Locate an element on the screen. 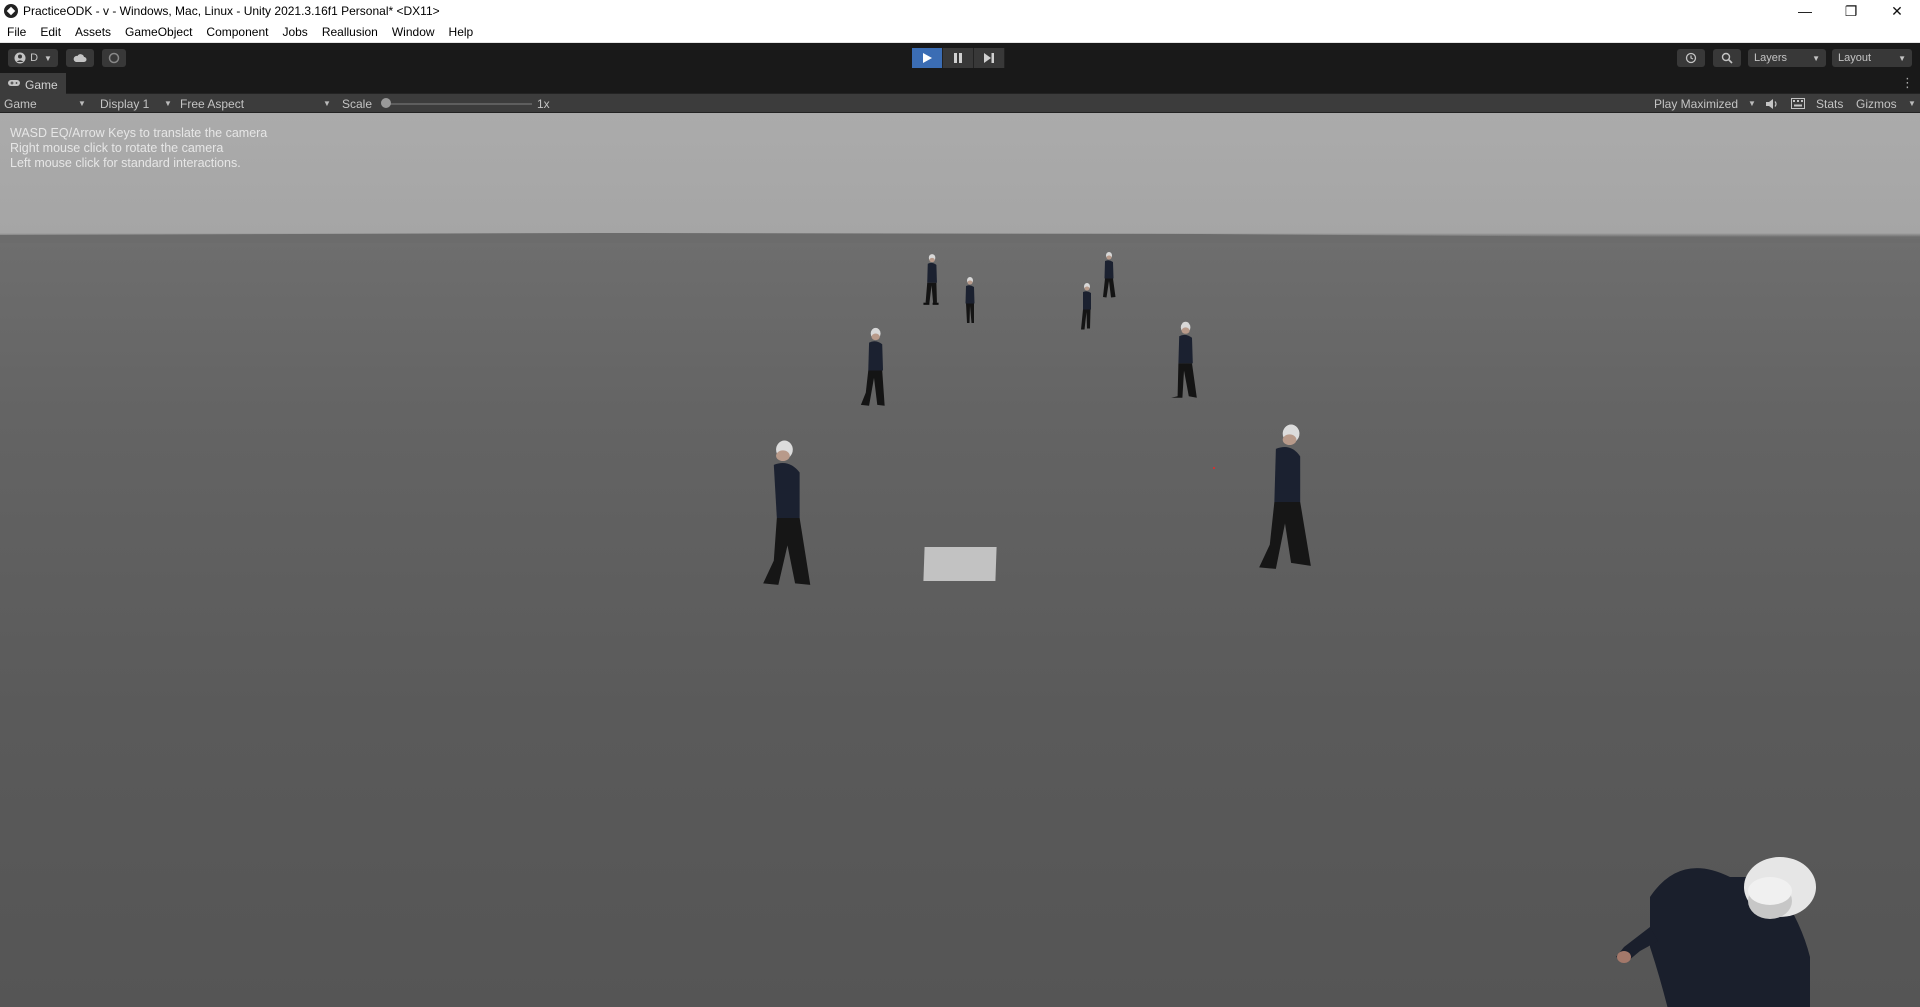 The width and height of the screenshot is (1920, 1007). tab-game: Game is located at coordinates (33, 83).